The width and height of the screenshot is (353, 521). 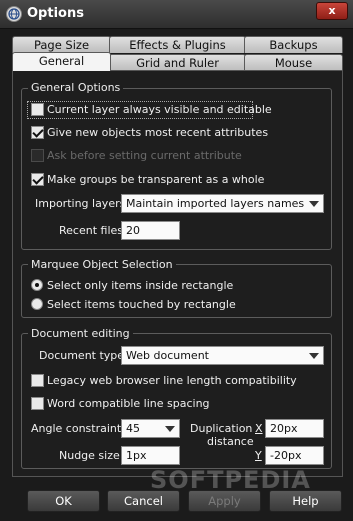 I want to click on close-button: x, so click(x=332, y=11).